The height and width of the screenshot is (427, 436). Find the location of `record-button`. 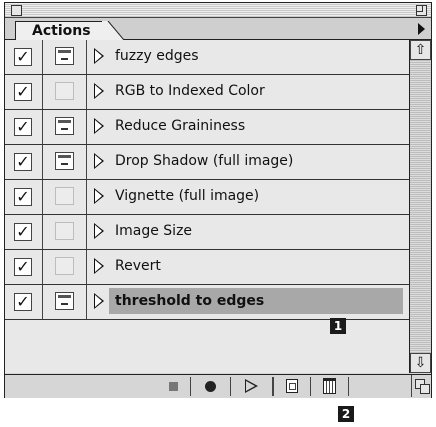

record-button is located at coordinates (211, 386).